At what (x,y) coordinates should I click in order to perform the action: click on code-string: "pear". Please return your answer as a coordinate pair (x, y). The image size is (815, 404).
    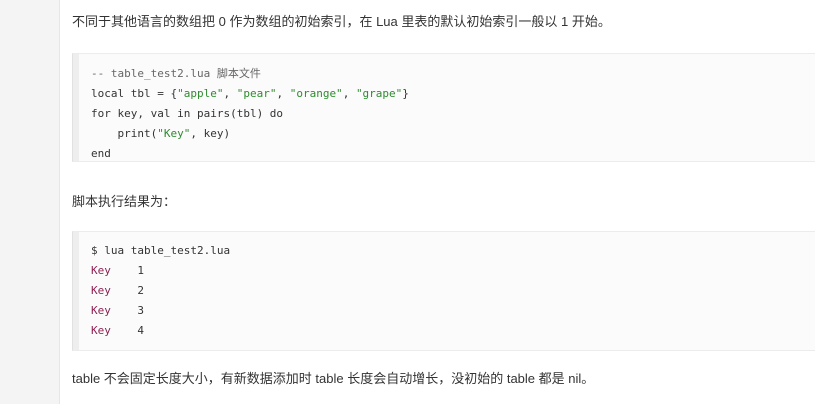
    Looking at the image, I should click on (256, 93).